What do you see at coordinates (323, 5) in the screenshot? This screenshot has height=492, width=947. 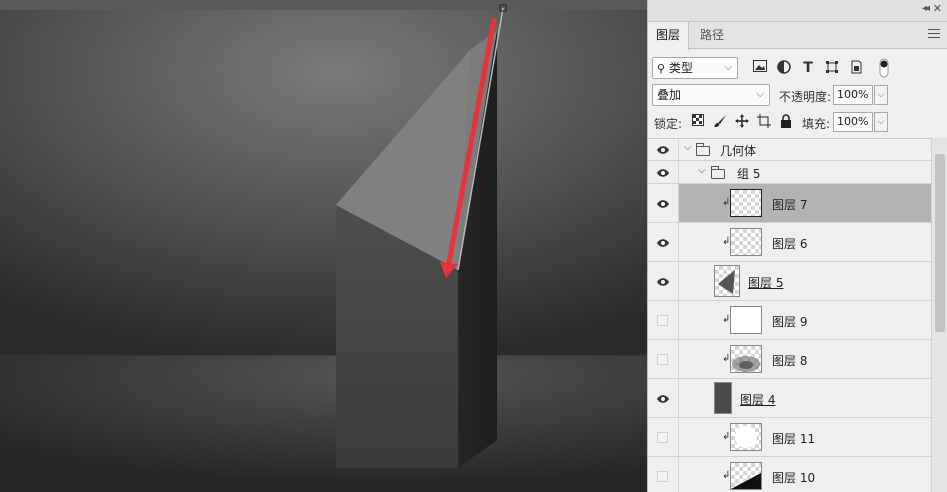 I see `canvas-top-edge` at bounding box center [323, 5].